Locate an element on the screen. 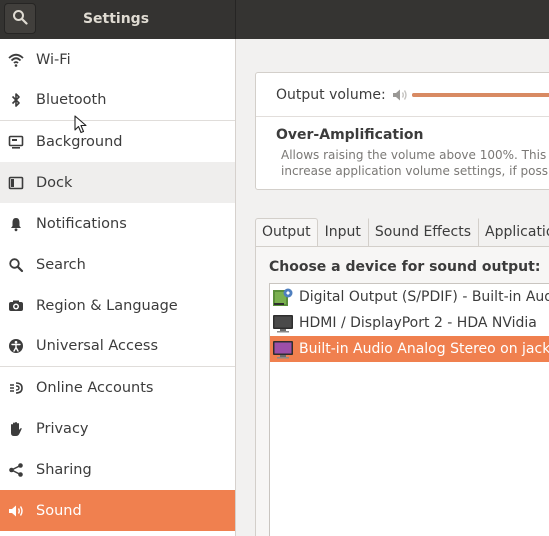  volume-slider-fill is located at coordinates (480, 95).